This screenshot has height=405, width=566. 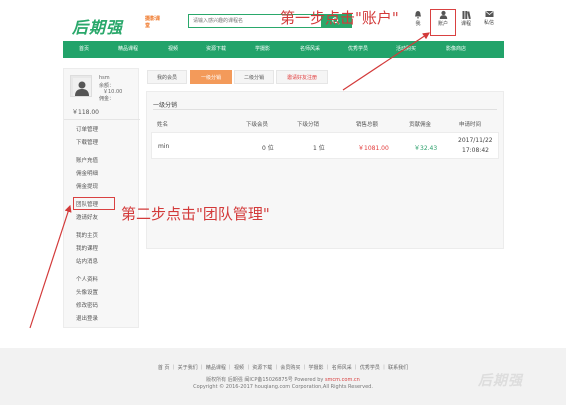 What do you see at coordinates (418, 15) in the screenshot?
I see `bell-icon` at bounding box center [418, 15].